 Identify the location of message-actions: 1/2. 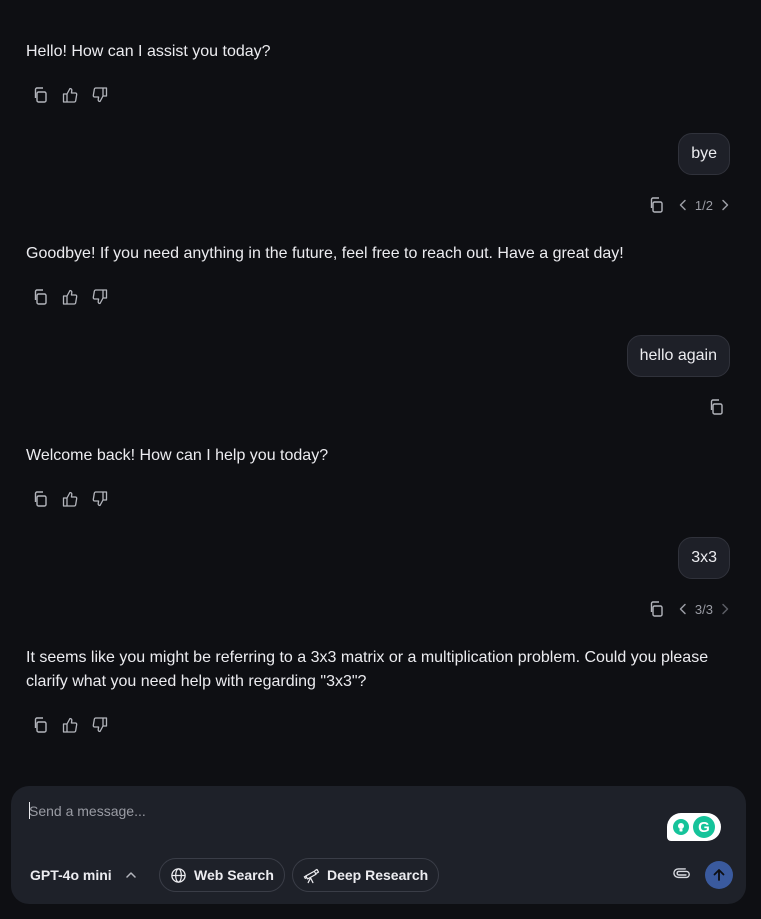
(689, 205).